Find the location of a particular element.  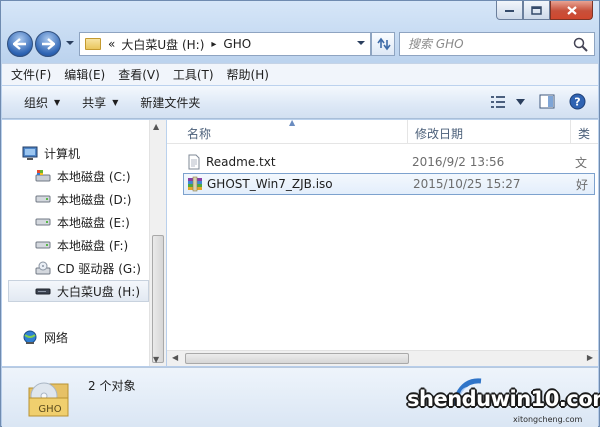

help-icon: ? is located at coordinates (577, 101).